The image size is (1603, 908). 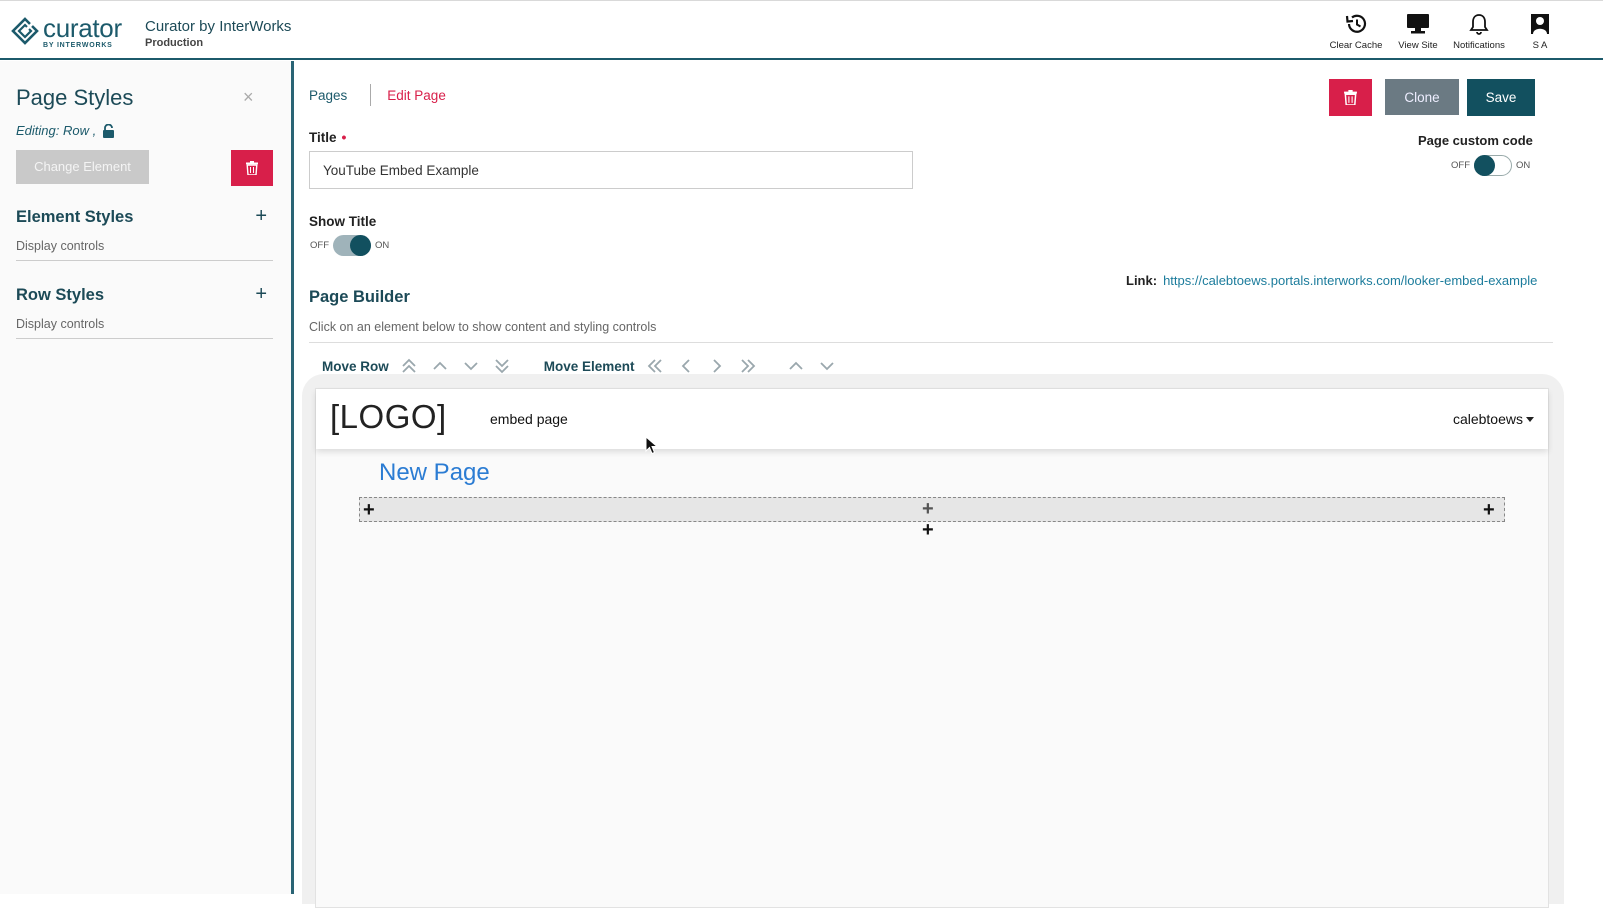 I want to click on close-icon: ×, so click(x=248, y=97).